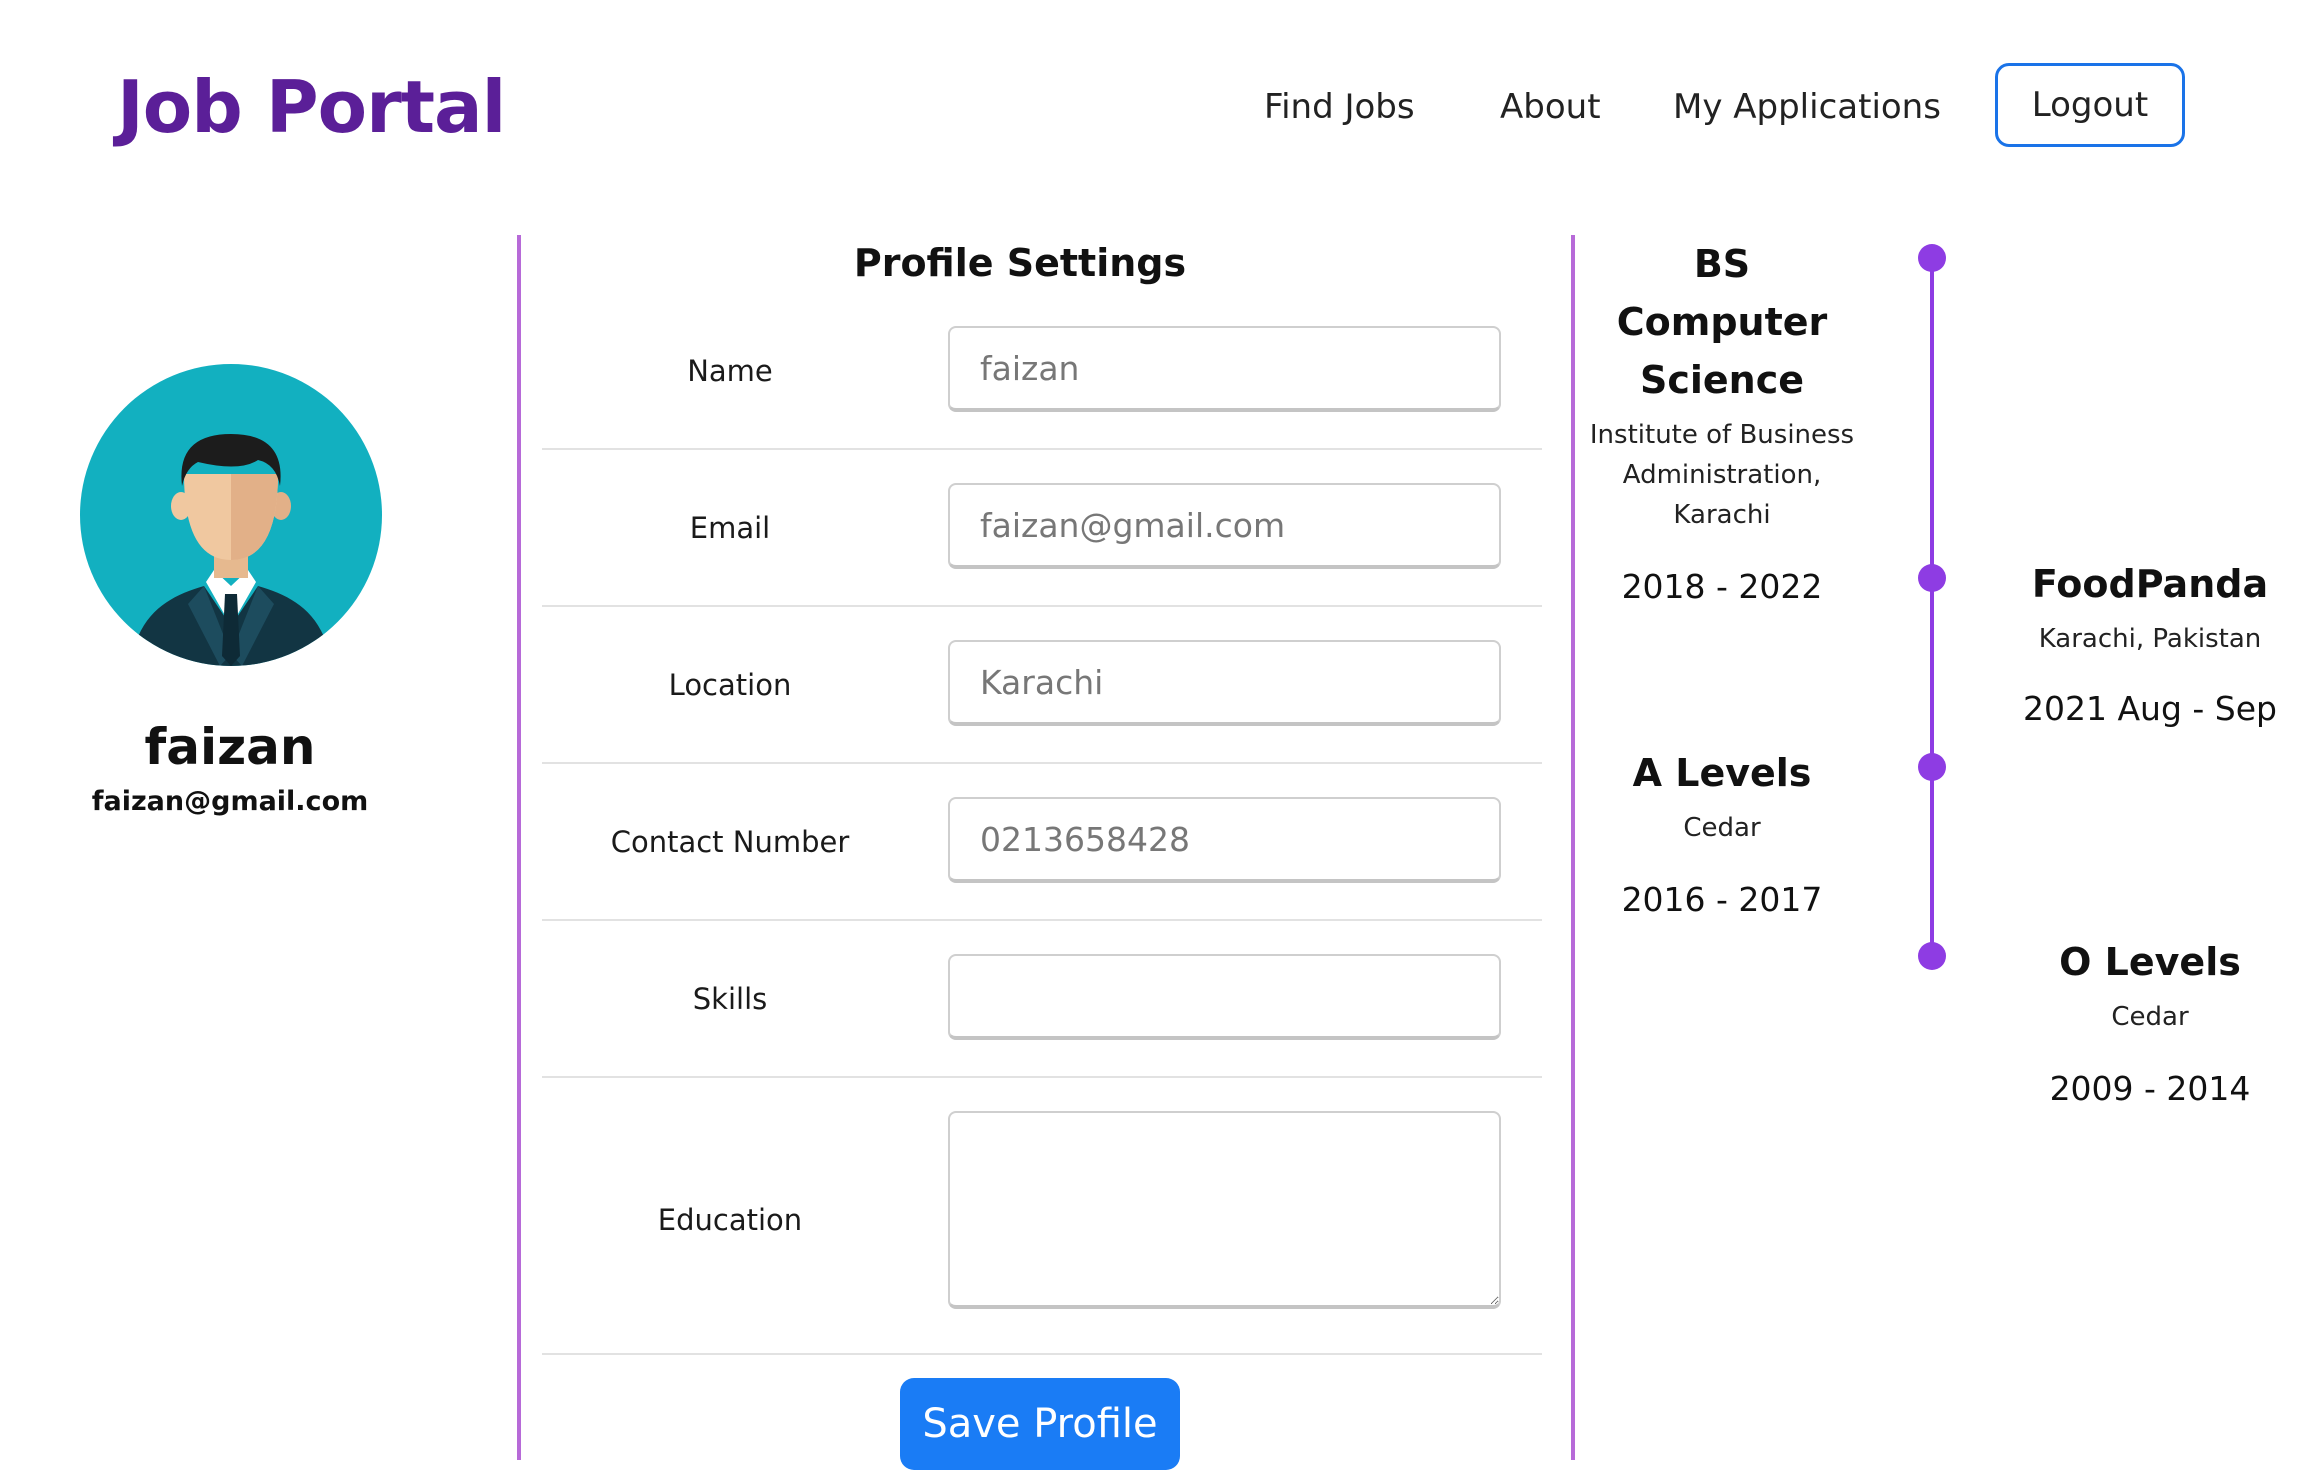 The width and height of the screenshot is (2298, 1470). I want to click on email-input, so click(1224, 526).